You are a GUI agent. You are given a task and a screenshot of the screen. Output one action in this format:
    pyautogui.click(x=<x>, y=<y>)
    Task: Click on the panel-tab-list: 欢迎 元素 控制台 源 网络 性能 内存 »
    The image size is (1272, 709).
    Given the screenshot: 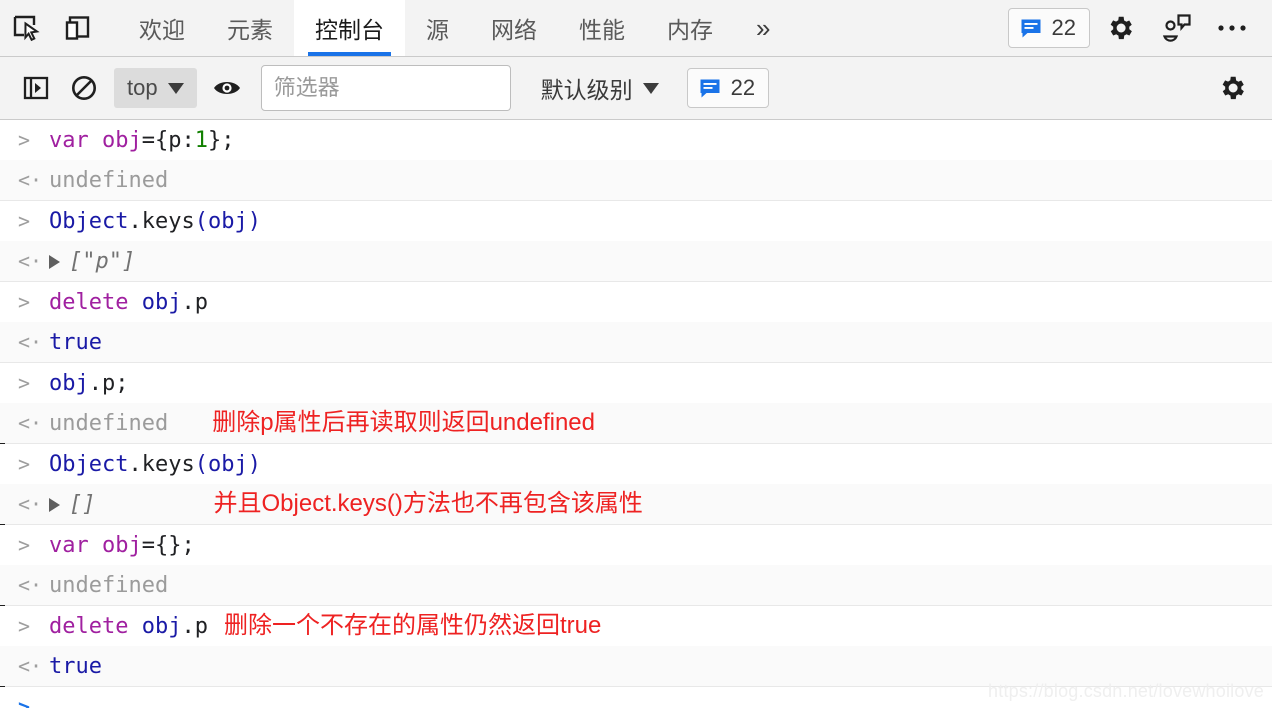 What is the action you would take?
    pyautogui.click(x=455, y=28)
    